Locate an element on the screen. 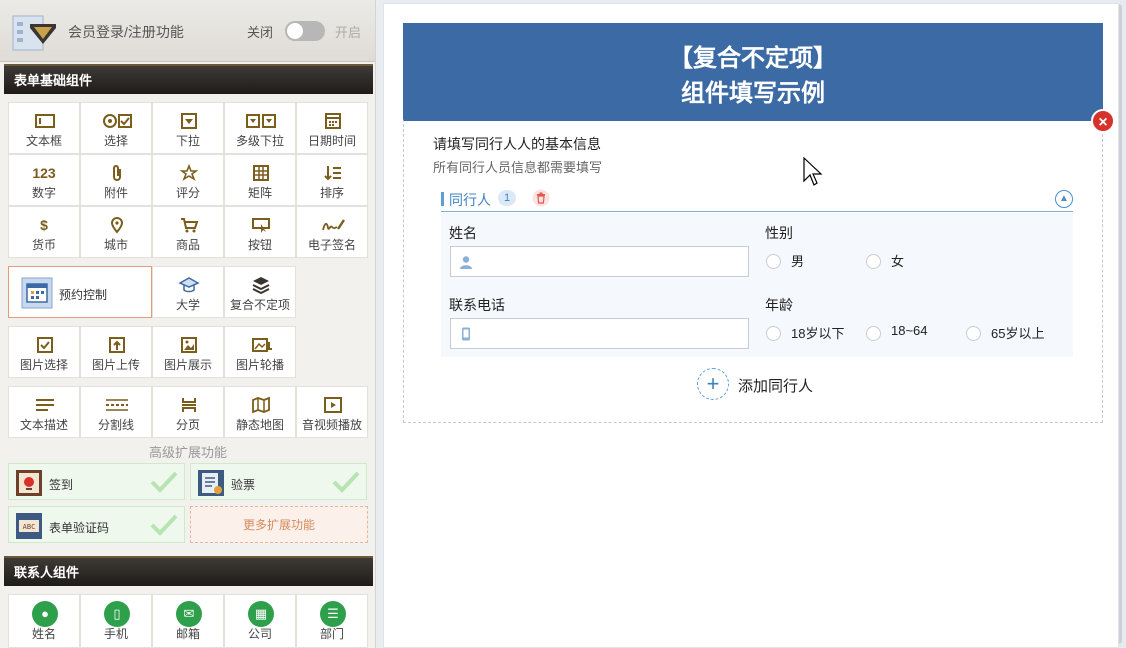 The height and width of the screenshot is (648, 1126). age-field-label: 年龄 is located at coordinates (779, 305).